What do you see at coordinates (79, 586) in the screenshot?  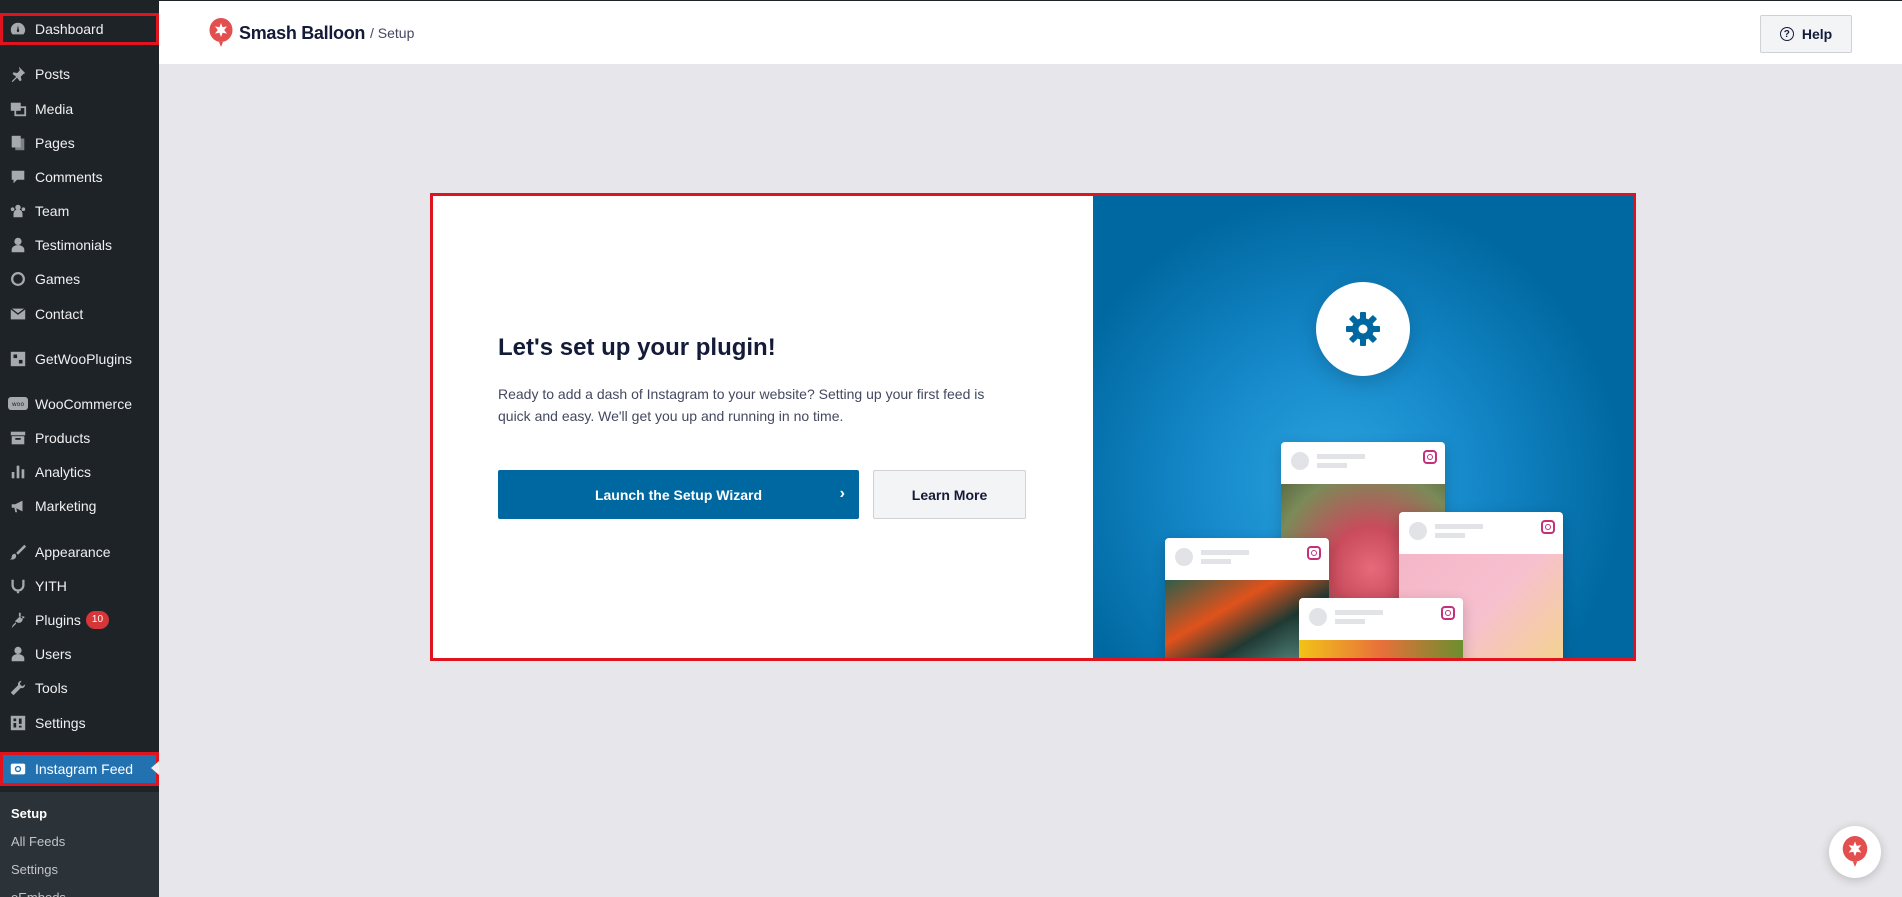 I see `sidebar-item-yith: YITH` at bounding box center [79, 586].